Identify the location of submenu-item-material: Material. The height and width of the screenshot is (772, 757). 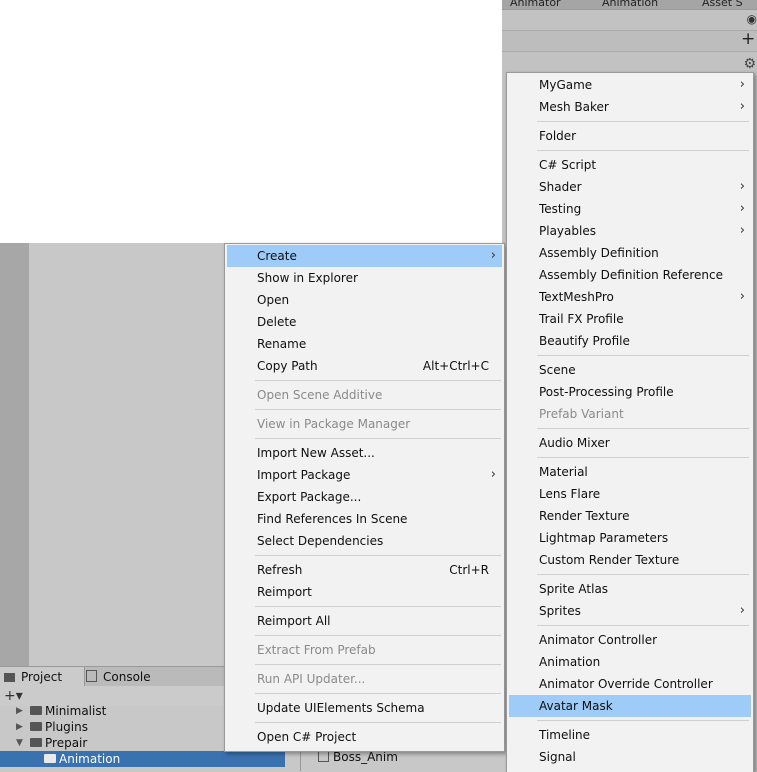
(630, 472).